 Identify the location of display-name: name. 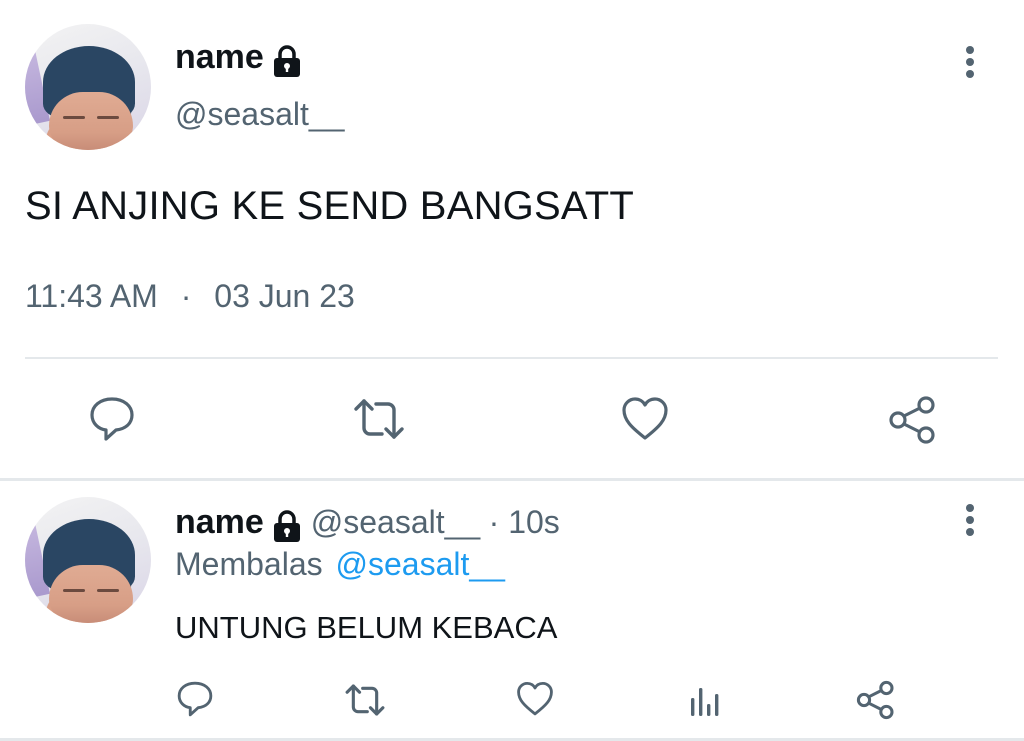
(219, 57).